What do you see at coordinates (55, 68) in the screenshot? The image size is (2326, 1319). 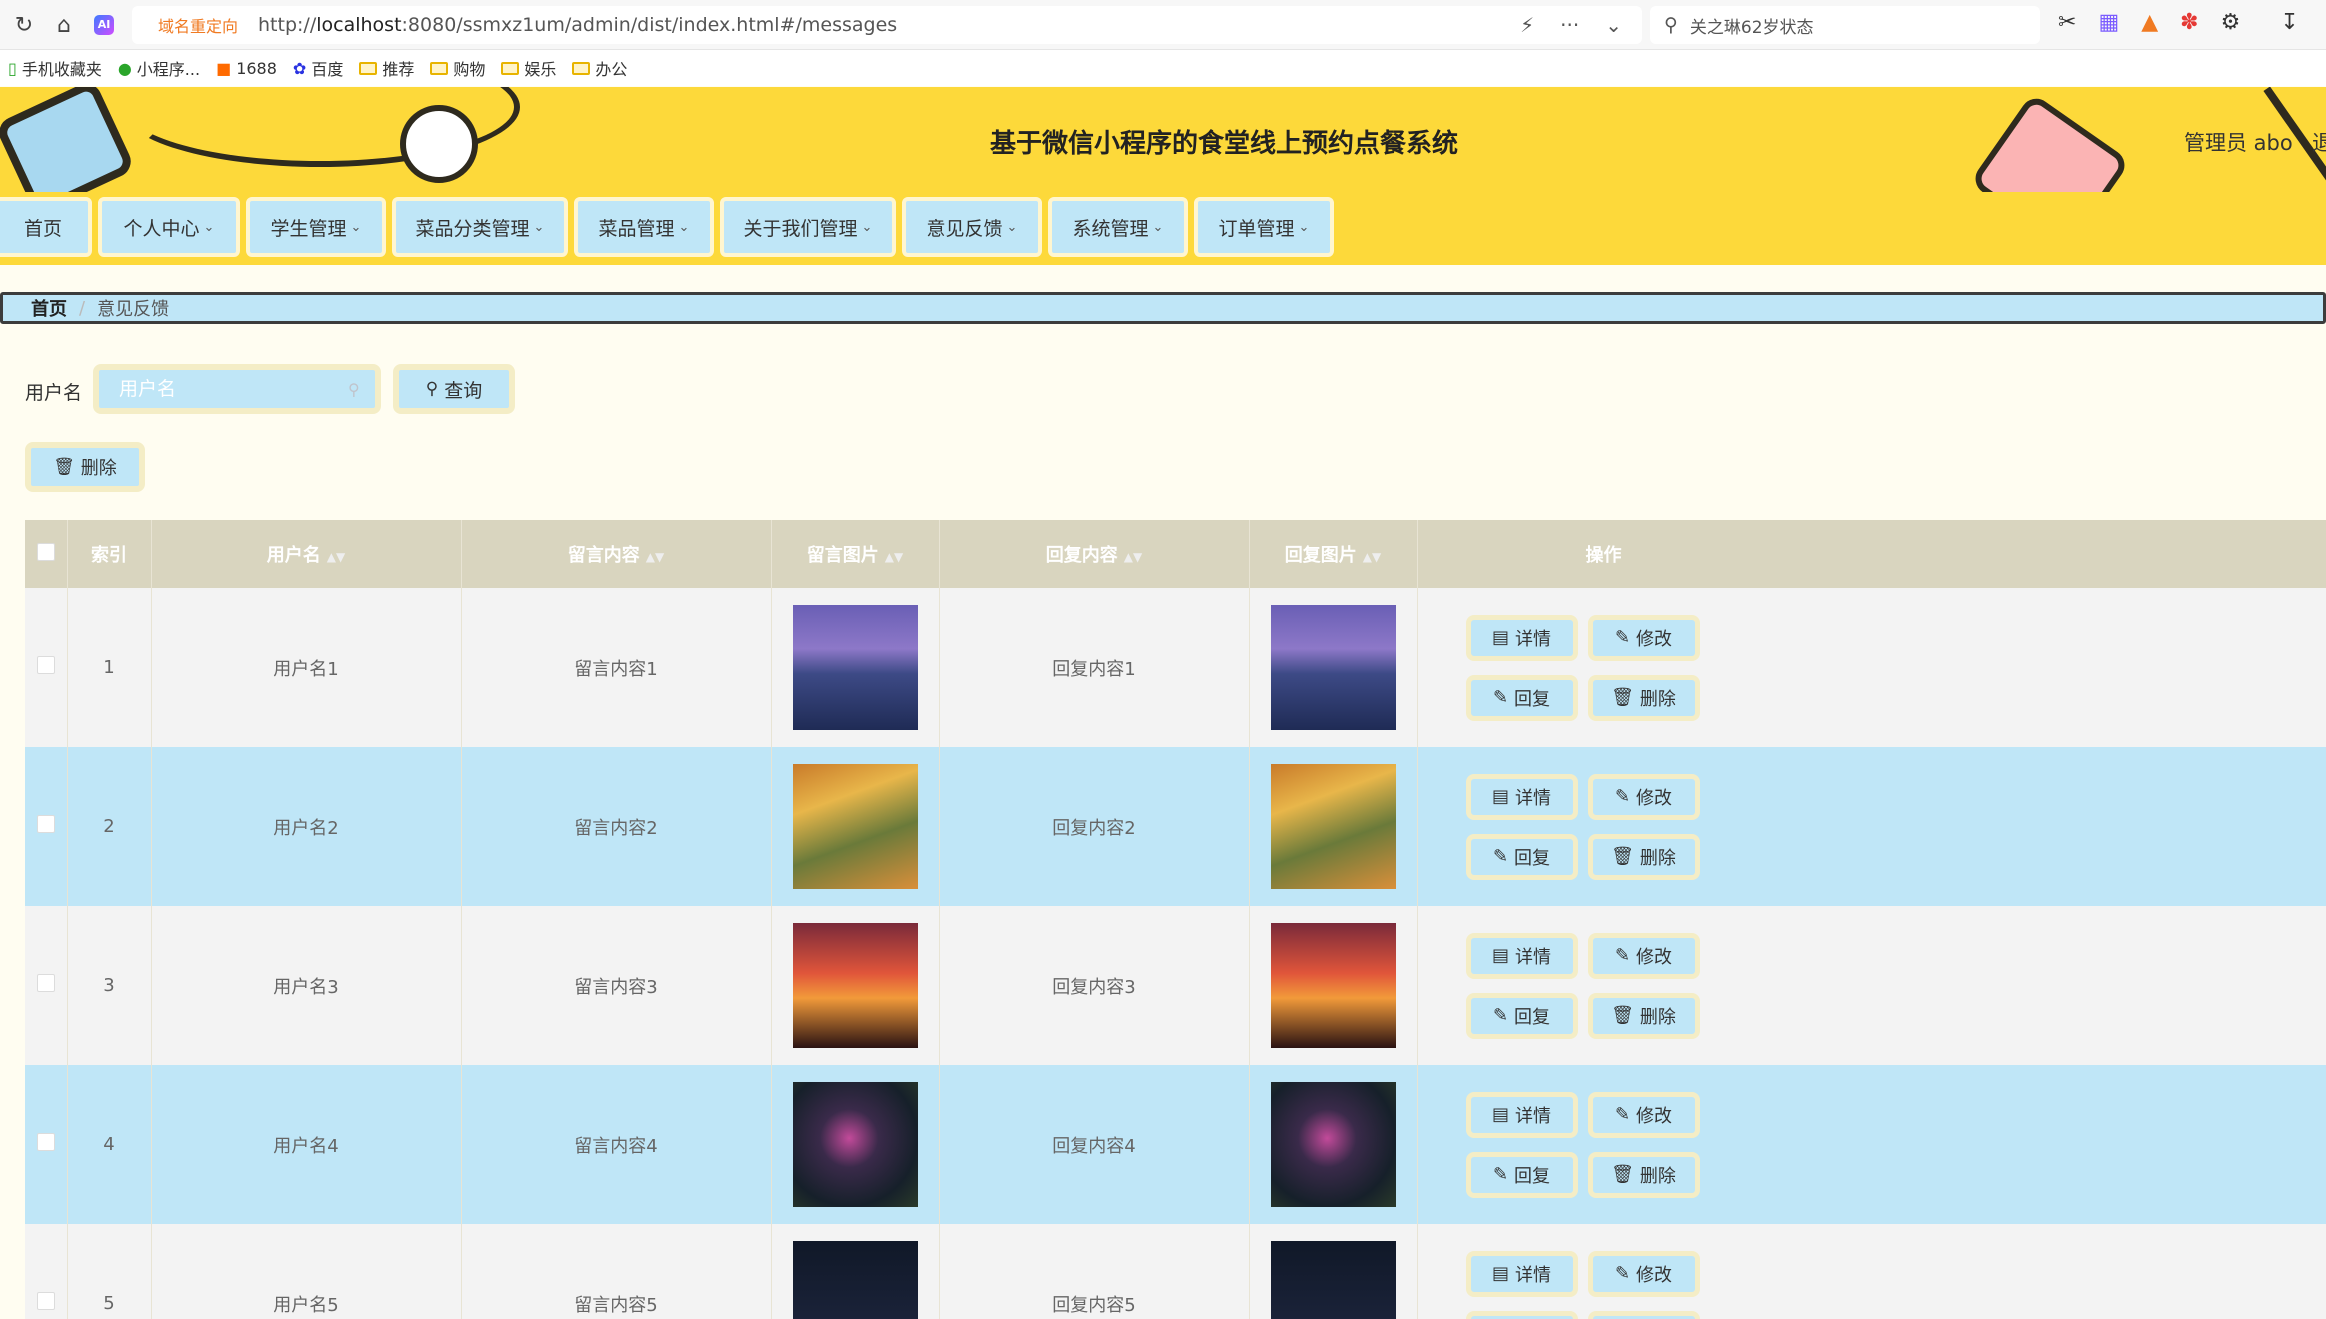 I see `bookmark-mobile: ▯ 手机收藏夹` at bounding box center [55, 68].